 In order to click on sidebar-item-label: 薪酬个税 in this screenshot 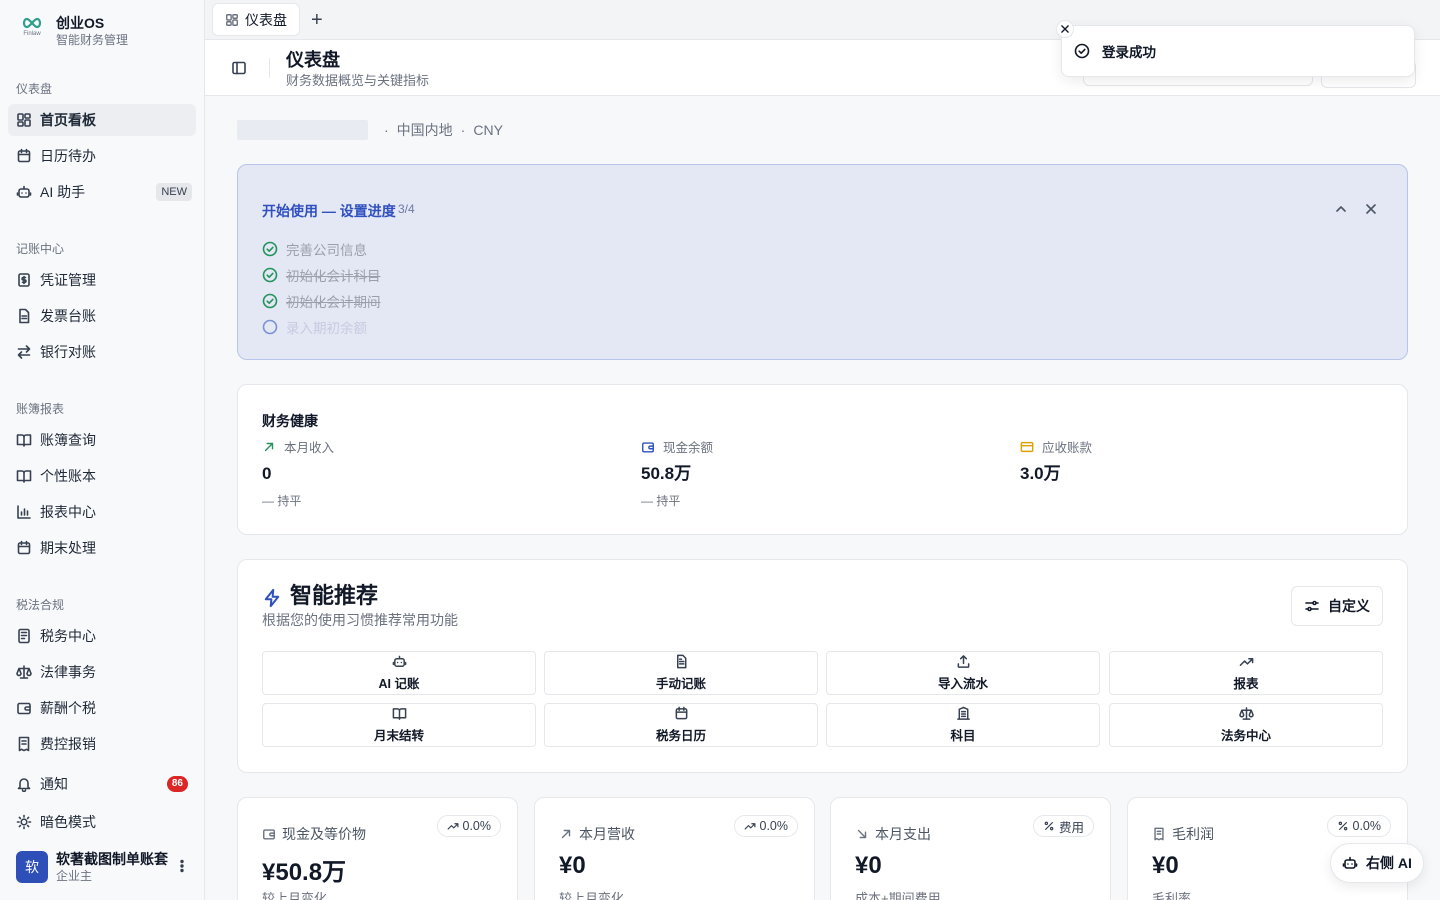, I will do `click(68, 708)`.